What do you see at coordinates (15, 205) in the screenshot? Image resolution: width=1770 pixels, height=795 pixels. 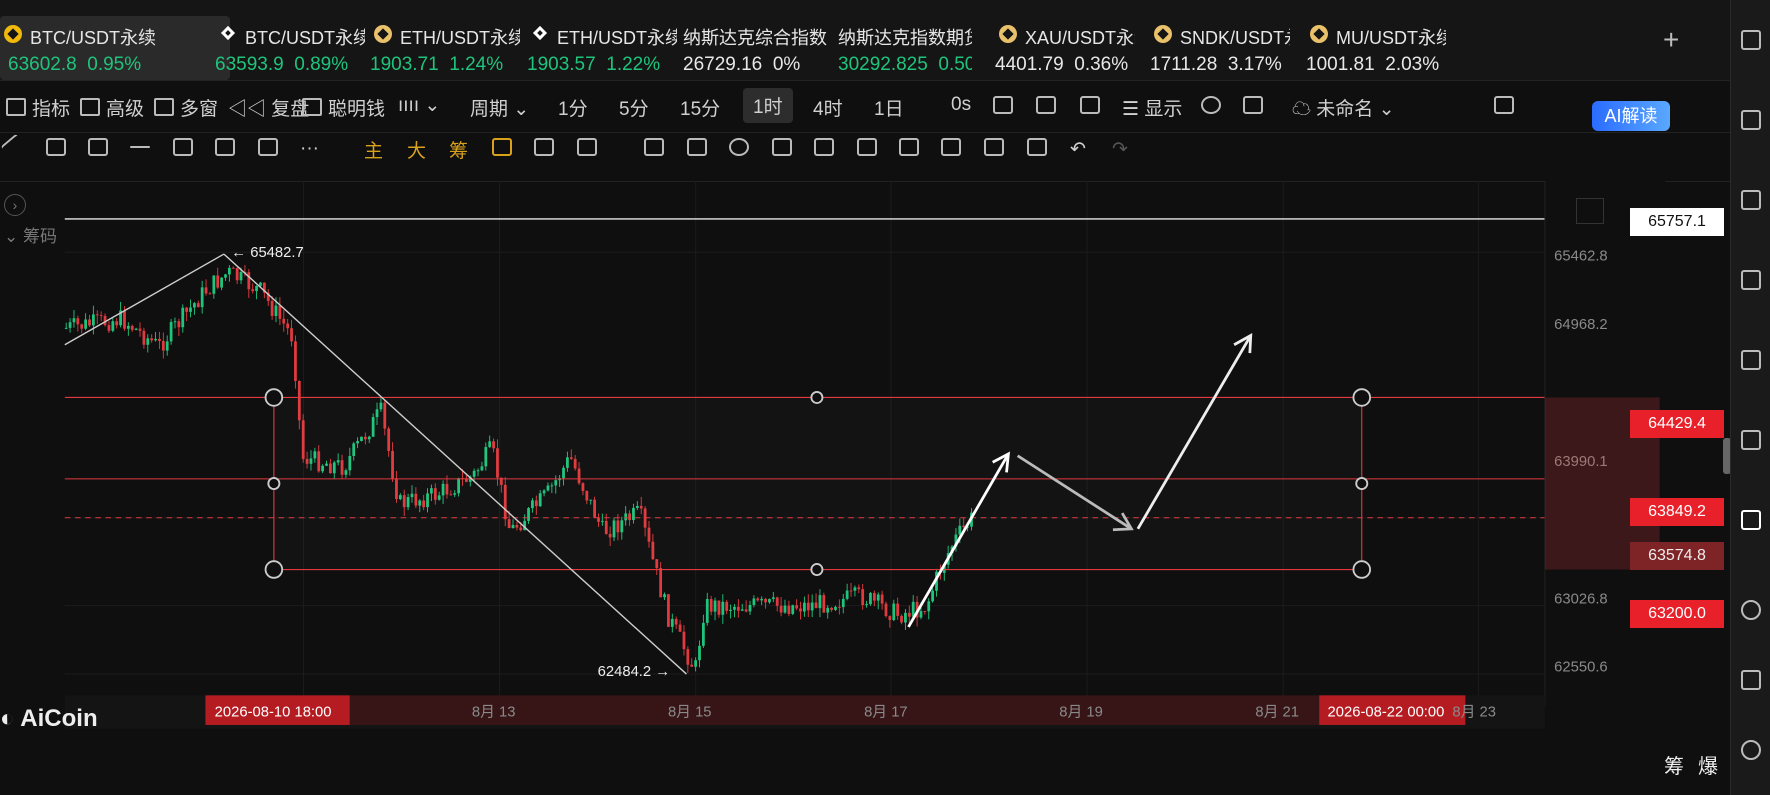 I see `collapse-indicators-icon: ›` at bounding box center [15, 205].